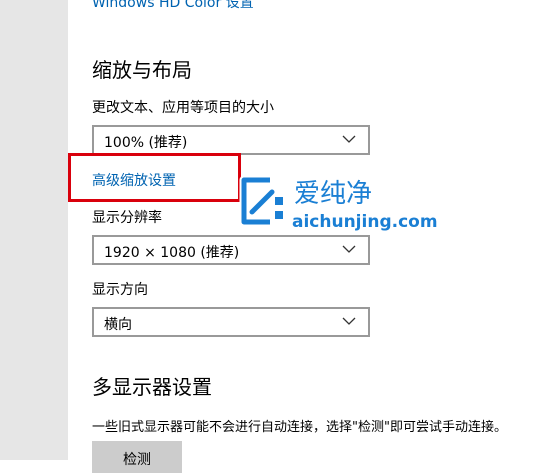  What do you see at coordinates (142, 70) in the screenshot?
I see `scale-layout-heading: 缩放与布局` at bounding box center [142, 70].